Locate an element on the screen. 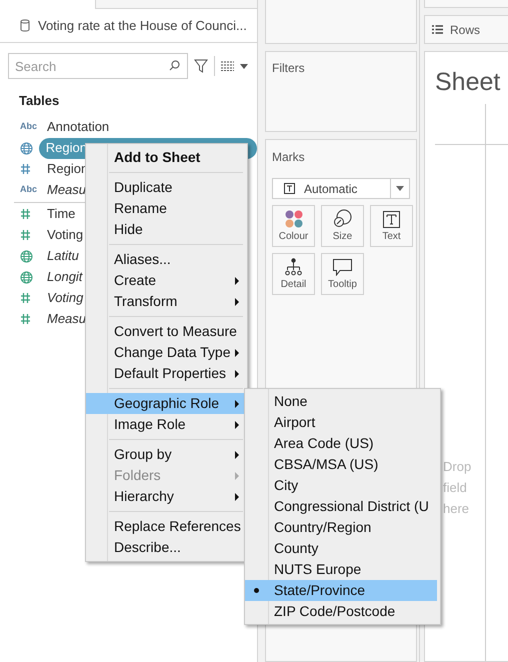  section-title: Tables is located at coordinates (39, 101).